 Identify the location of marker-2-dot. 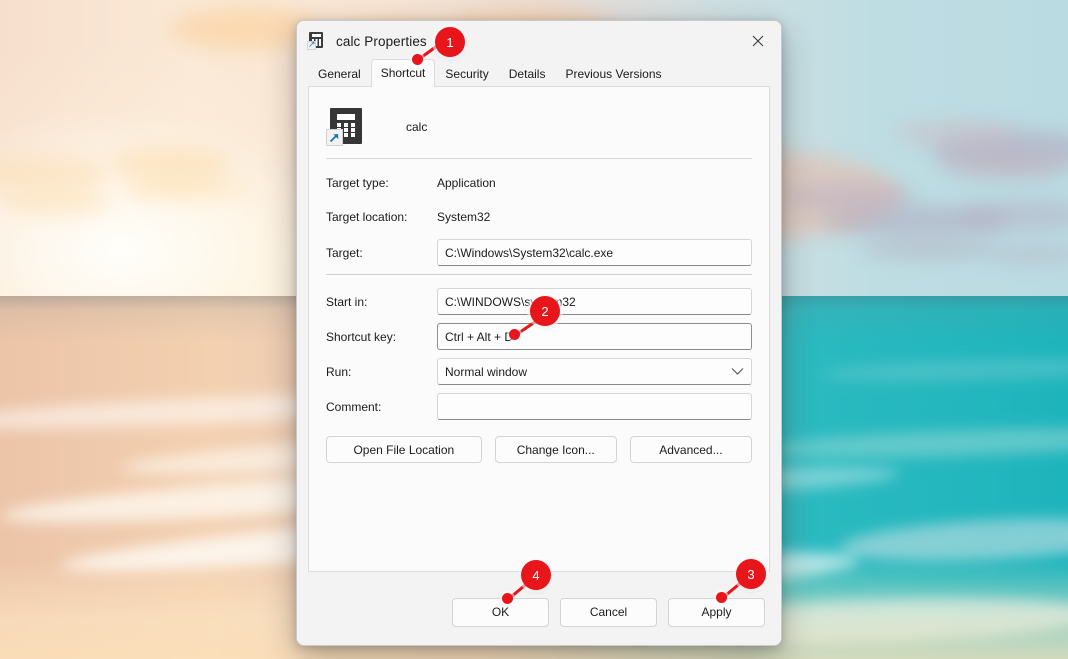
(514, 334).